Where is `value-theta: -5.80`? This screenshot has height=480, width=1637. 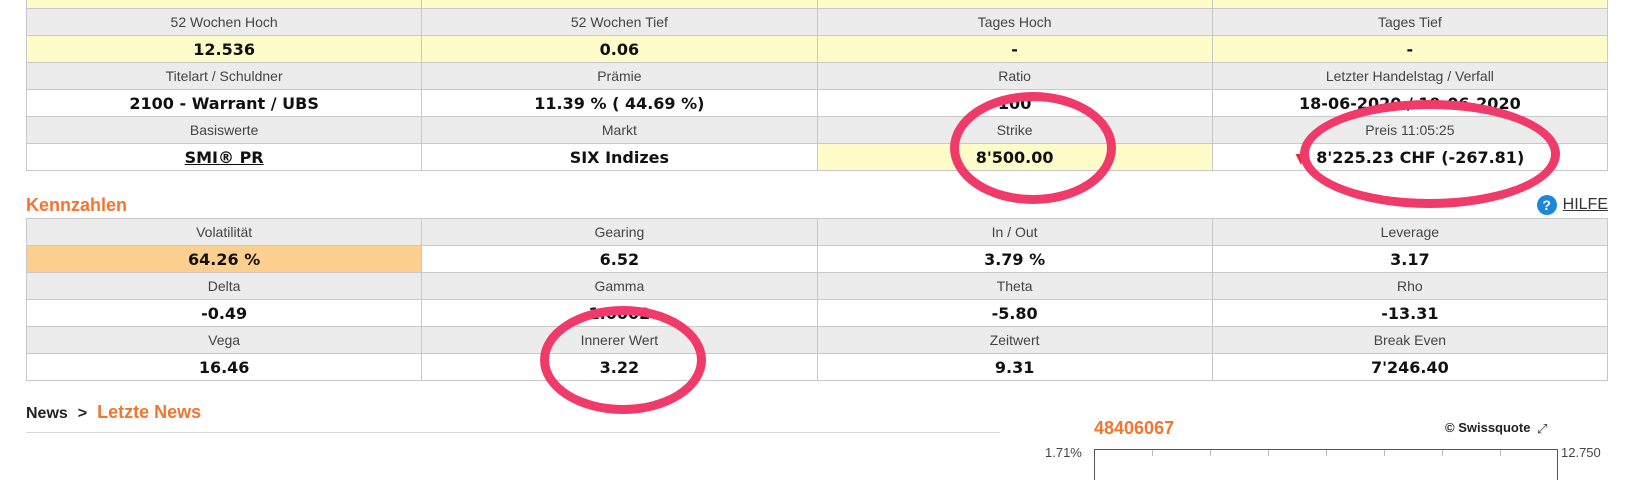
value-theta: -5.80 is located at coordinates (1014, 313).